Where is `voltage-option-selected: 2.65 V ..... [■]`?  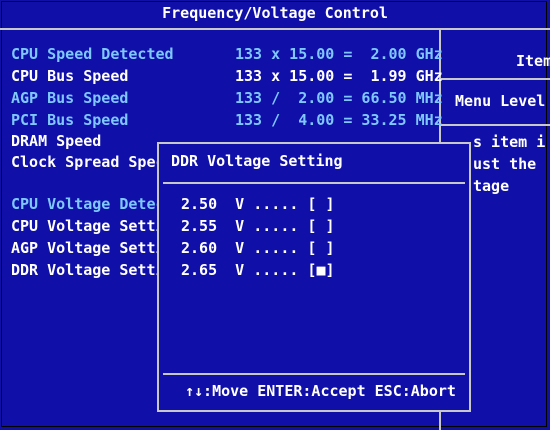 voltage-option-selected: 2.65 V ..... [■] is located at coordinates (258, 270).